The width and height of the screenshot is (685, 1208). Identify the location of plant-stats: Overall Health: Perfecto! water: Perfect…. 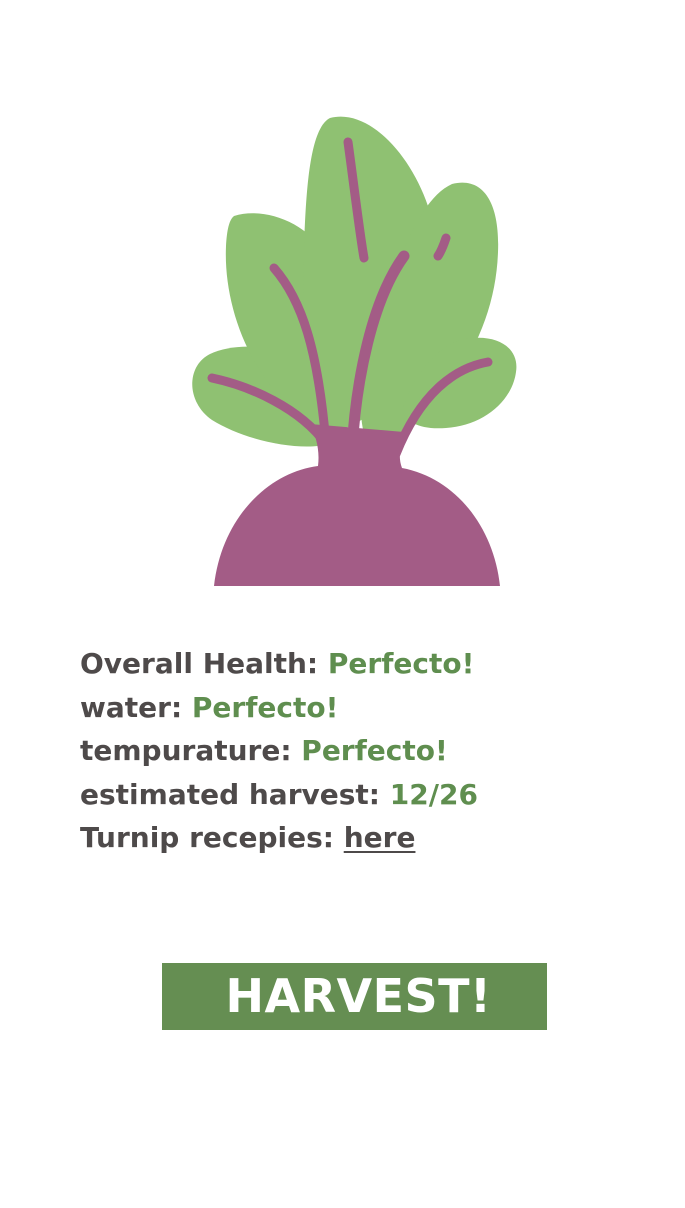
(360, 751).